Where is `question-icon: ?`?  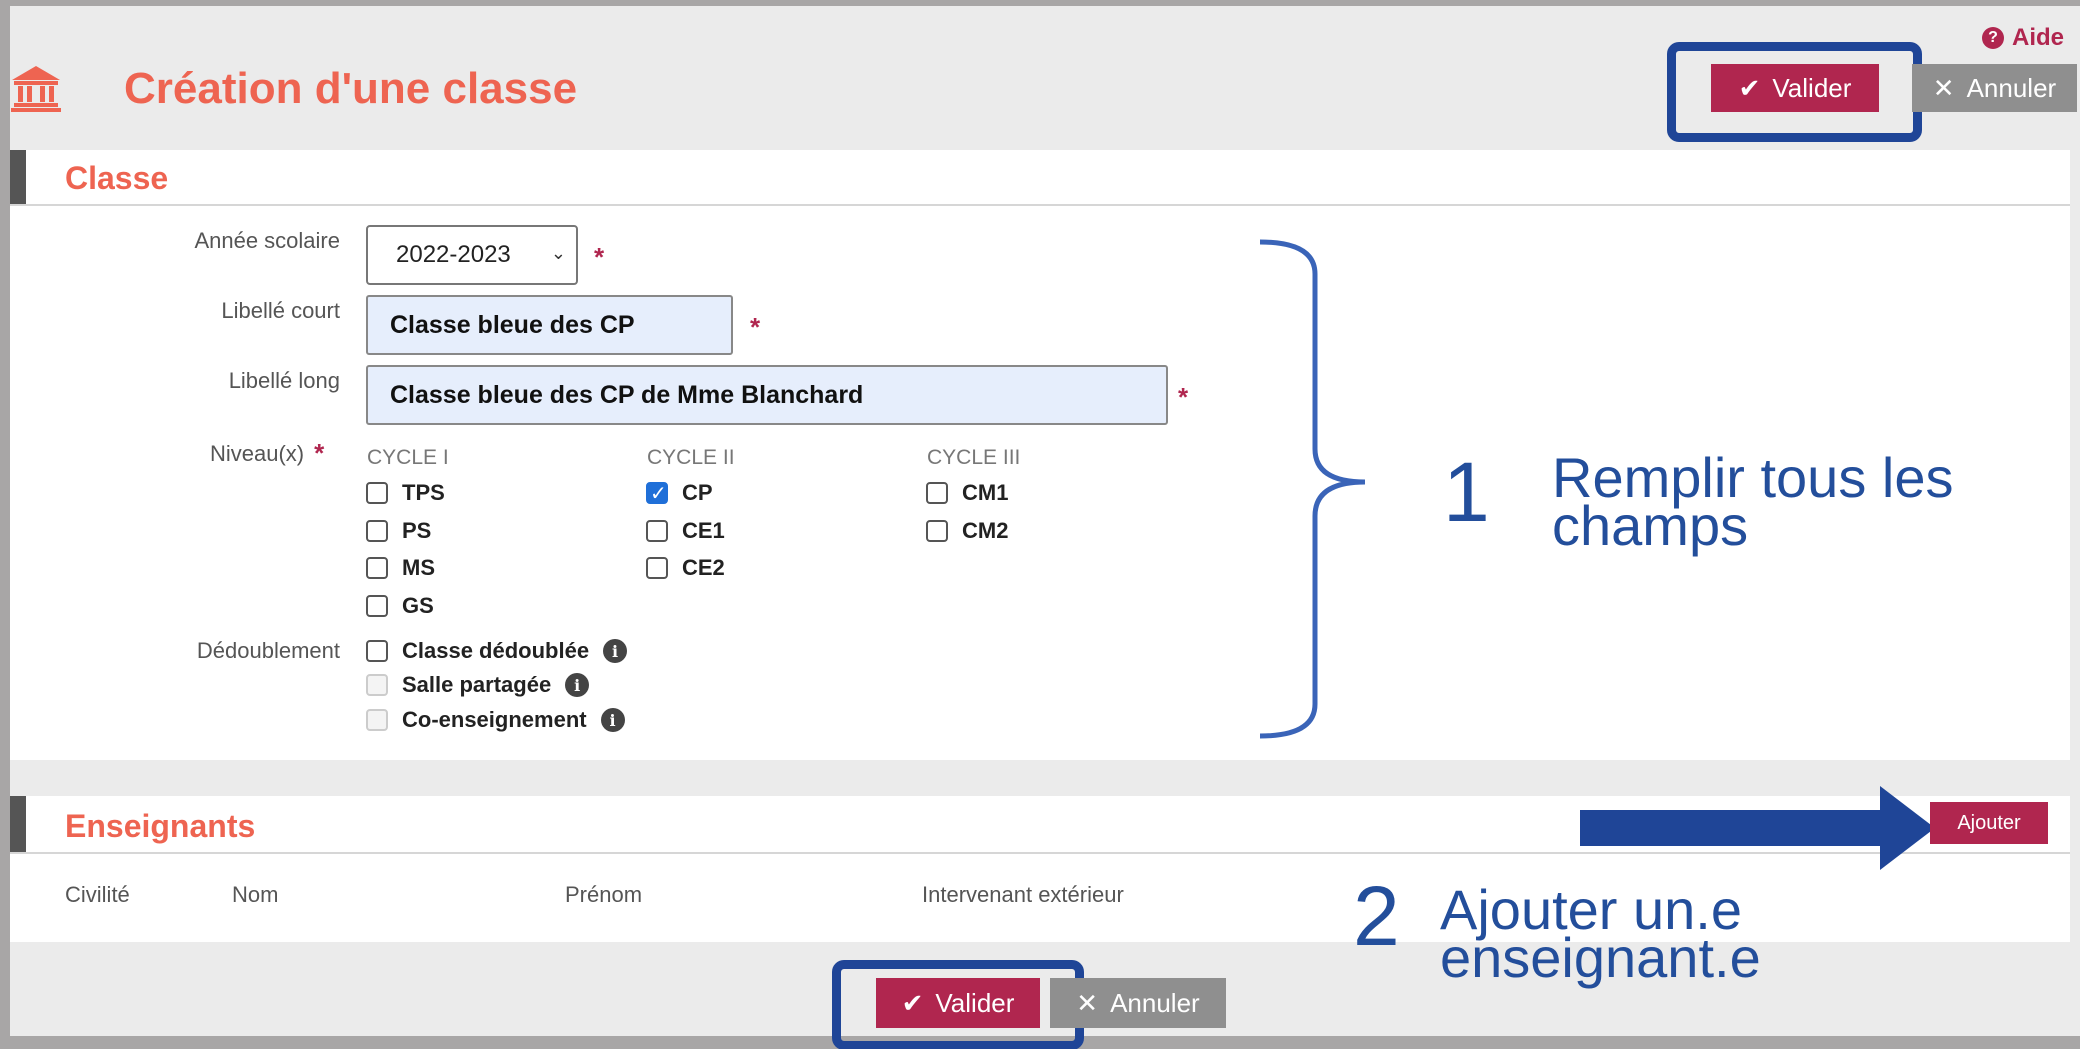 question-icon: ? is located at coordinates (1992, 38).